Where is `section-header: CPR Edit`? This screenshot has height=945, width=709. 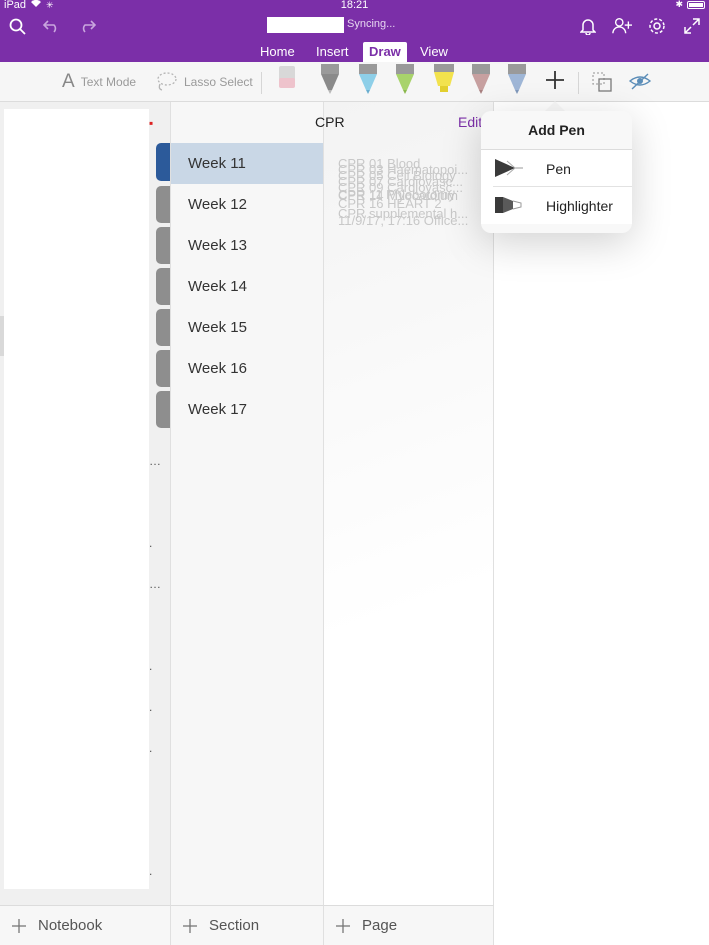 section-header: CPR Edit is located at coordinates (332, 122).